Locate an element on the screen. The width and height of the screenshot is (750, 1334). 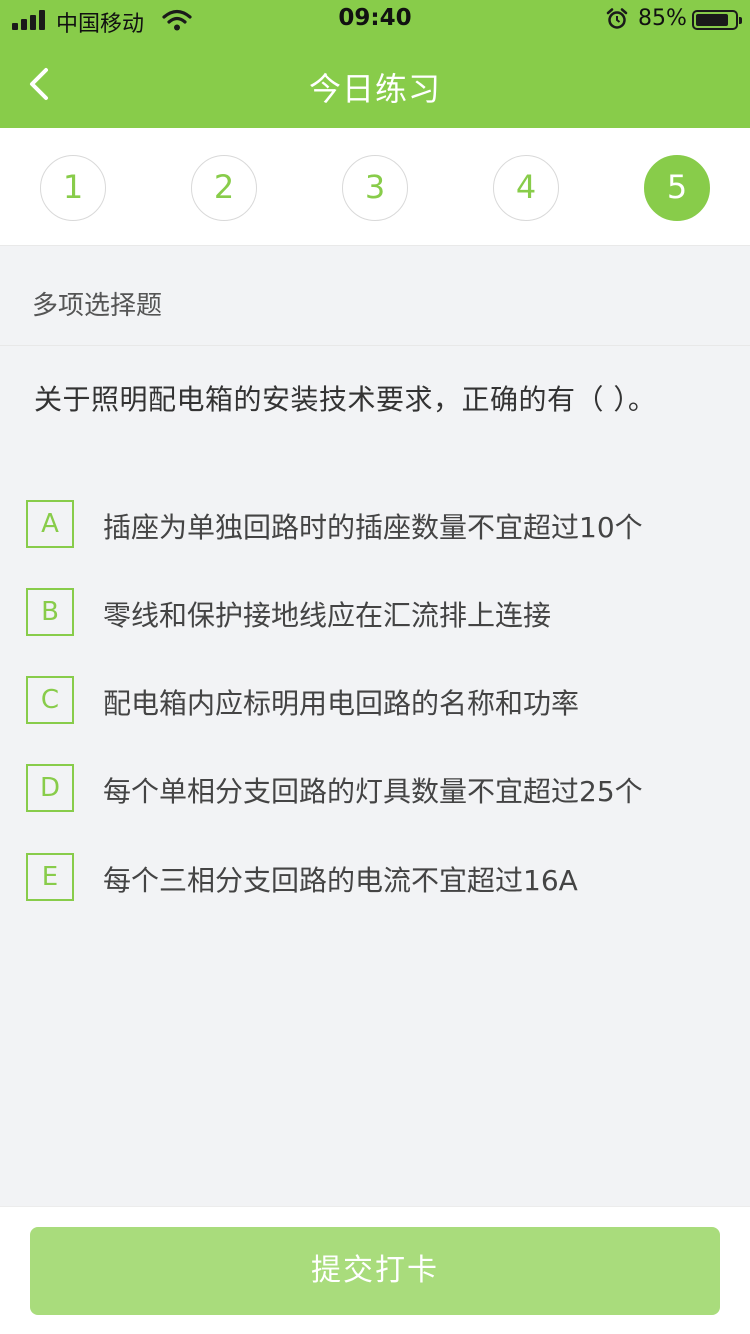
option-letter: E is located at coordinates (50, 877).